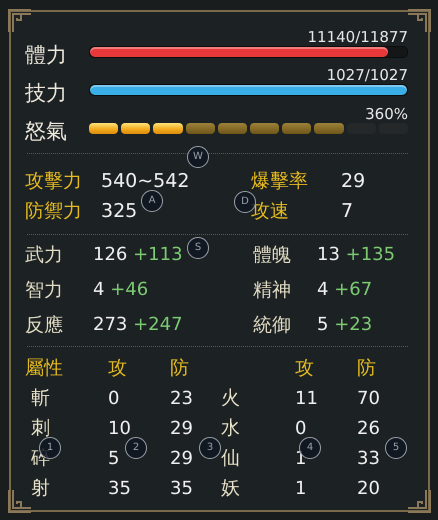 Image resolution: width=438 pixels, height=520 pixels. What do you see at coordinates (396, 448) in the screenshot?
I see `marker-badge: 5` at bounding box center [396, 448].